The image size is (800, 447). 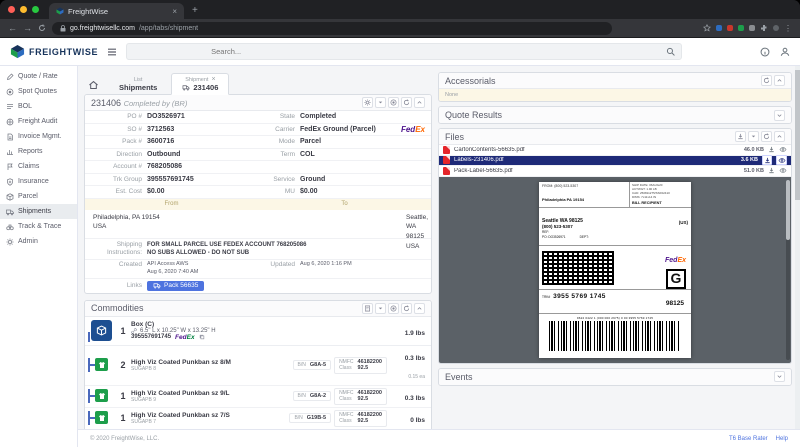 What do you see at coordinates (151, 337) in the screenshot?
I see `handling-unit-tracking: 395557691745` at bounding box center [151, 337].